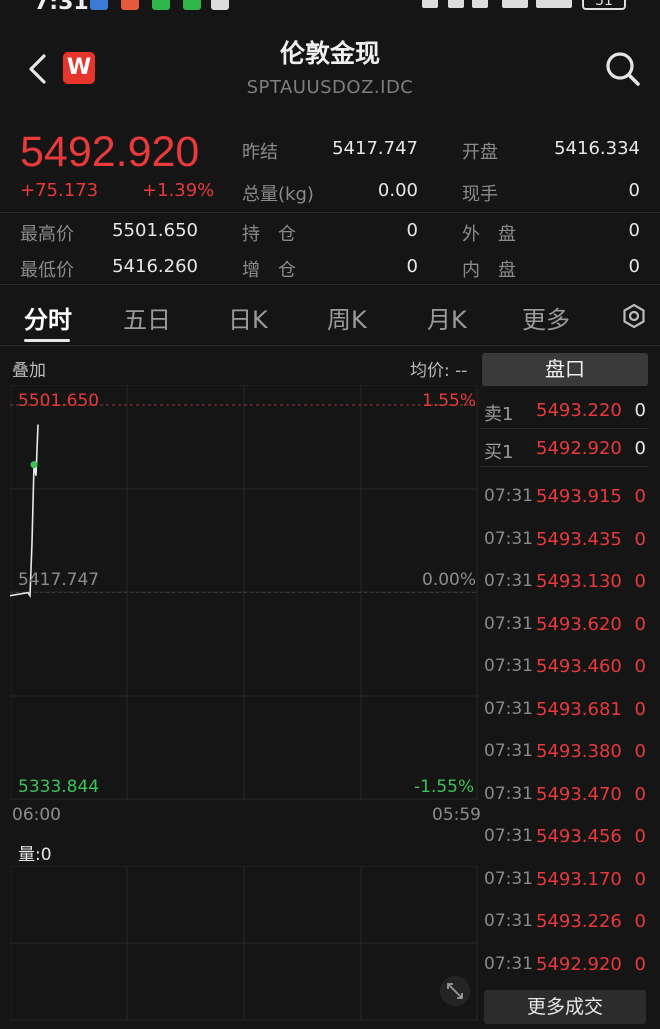 The height and width of the screenshot is (1029, 660). Describe the element at coordinates (375, 148) in the screenshot. I see `stat-value-prev-settle: 5417.747` at that location.